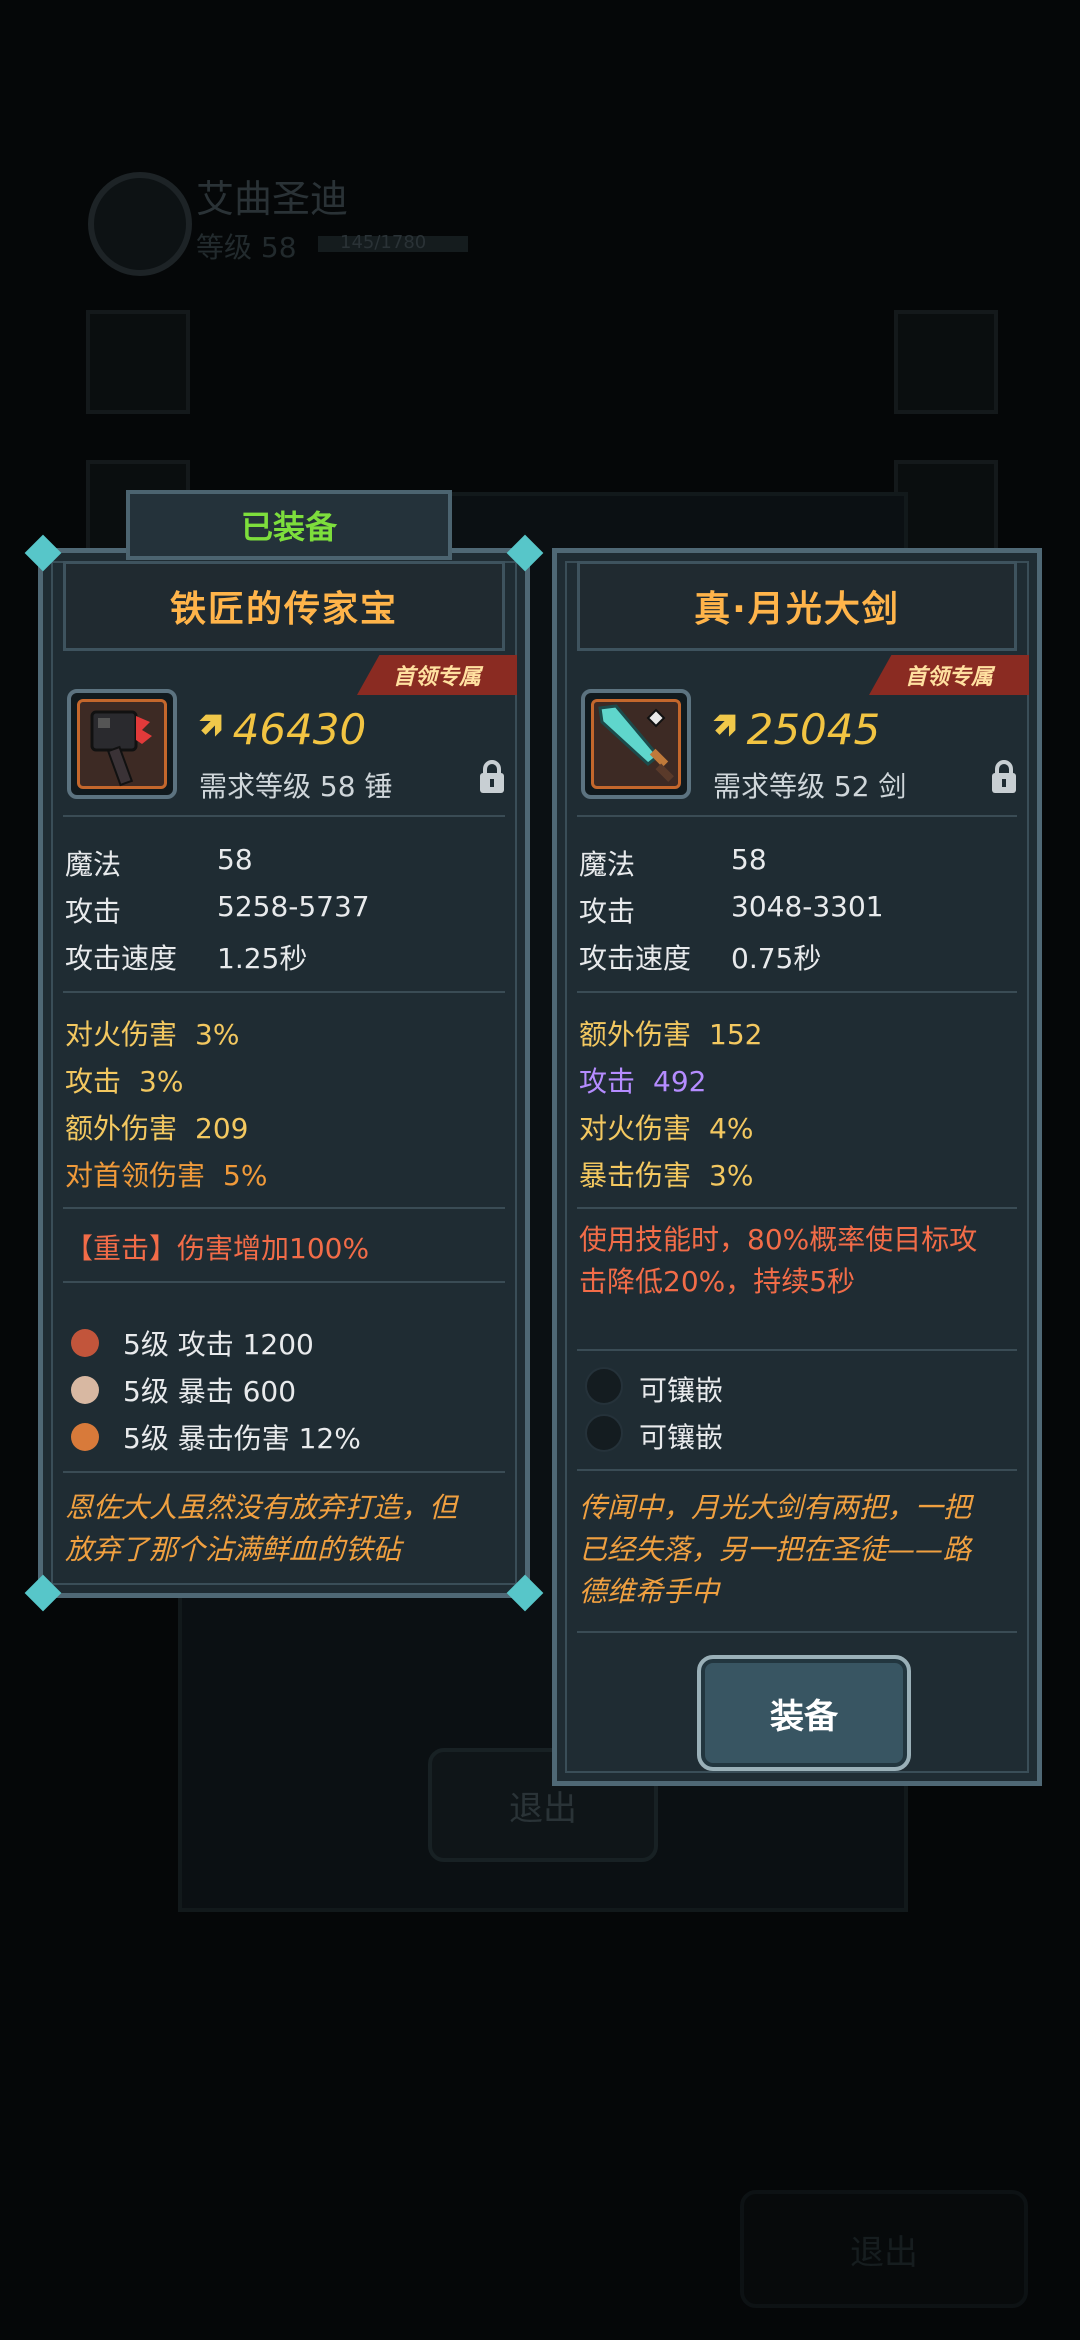 Image resolution: width=1080 pixels, height=2340 pixels. What do you see at coordinates (813, 729) in the screenshot?
I see `power-value: 25045` at bounding box center [813, 729].